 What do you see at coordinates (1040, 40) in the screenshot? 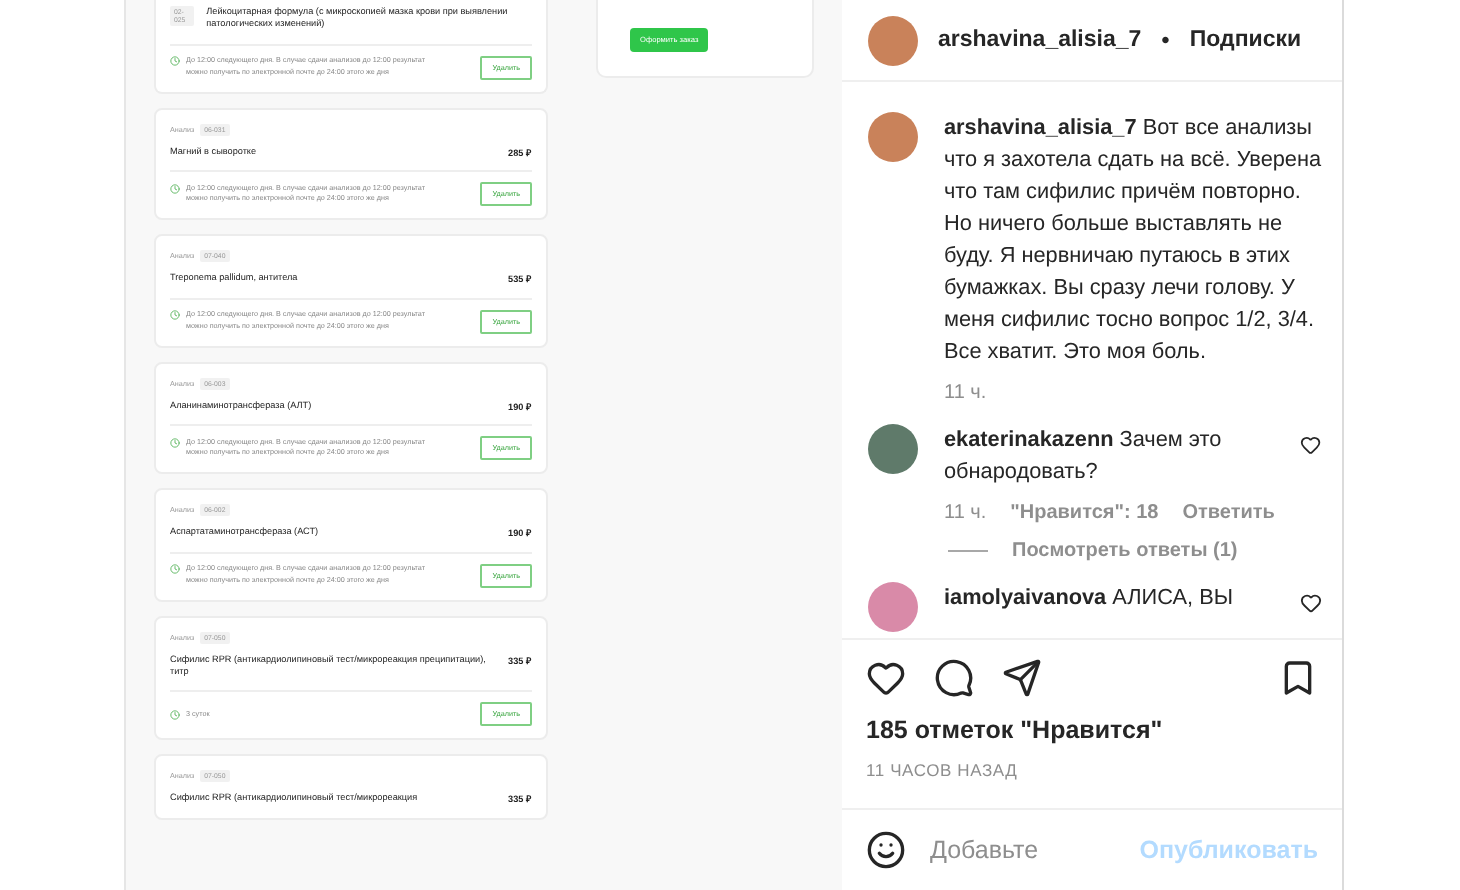
I see `username: arshavina_alisia_7` at bounding box center [1040, 40].